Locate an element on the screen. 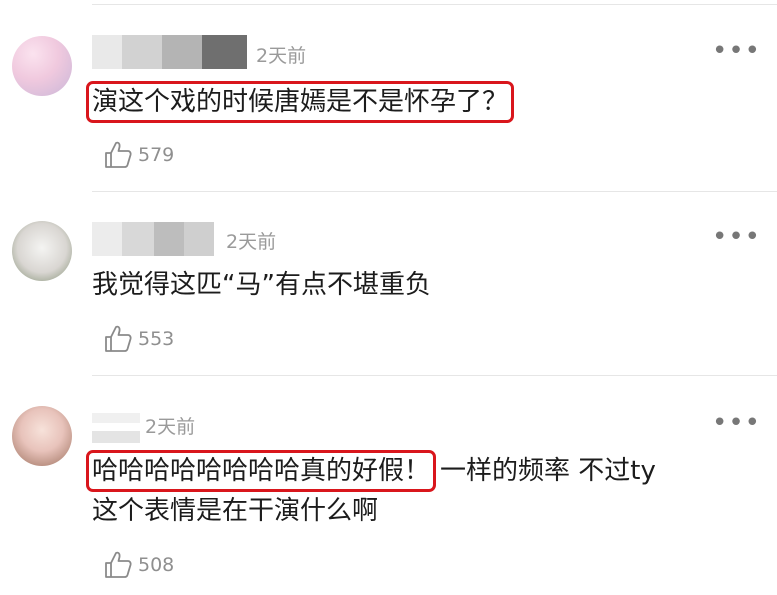 This screenshot has height=595, width=777. like-count: 579 is located at coordinates (156, 155).